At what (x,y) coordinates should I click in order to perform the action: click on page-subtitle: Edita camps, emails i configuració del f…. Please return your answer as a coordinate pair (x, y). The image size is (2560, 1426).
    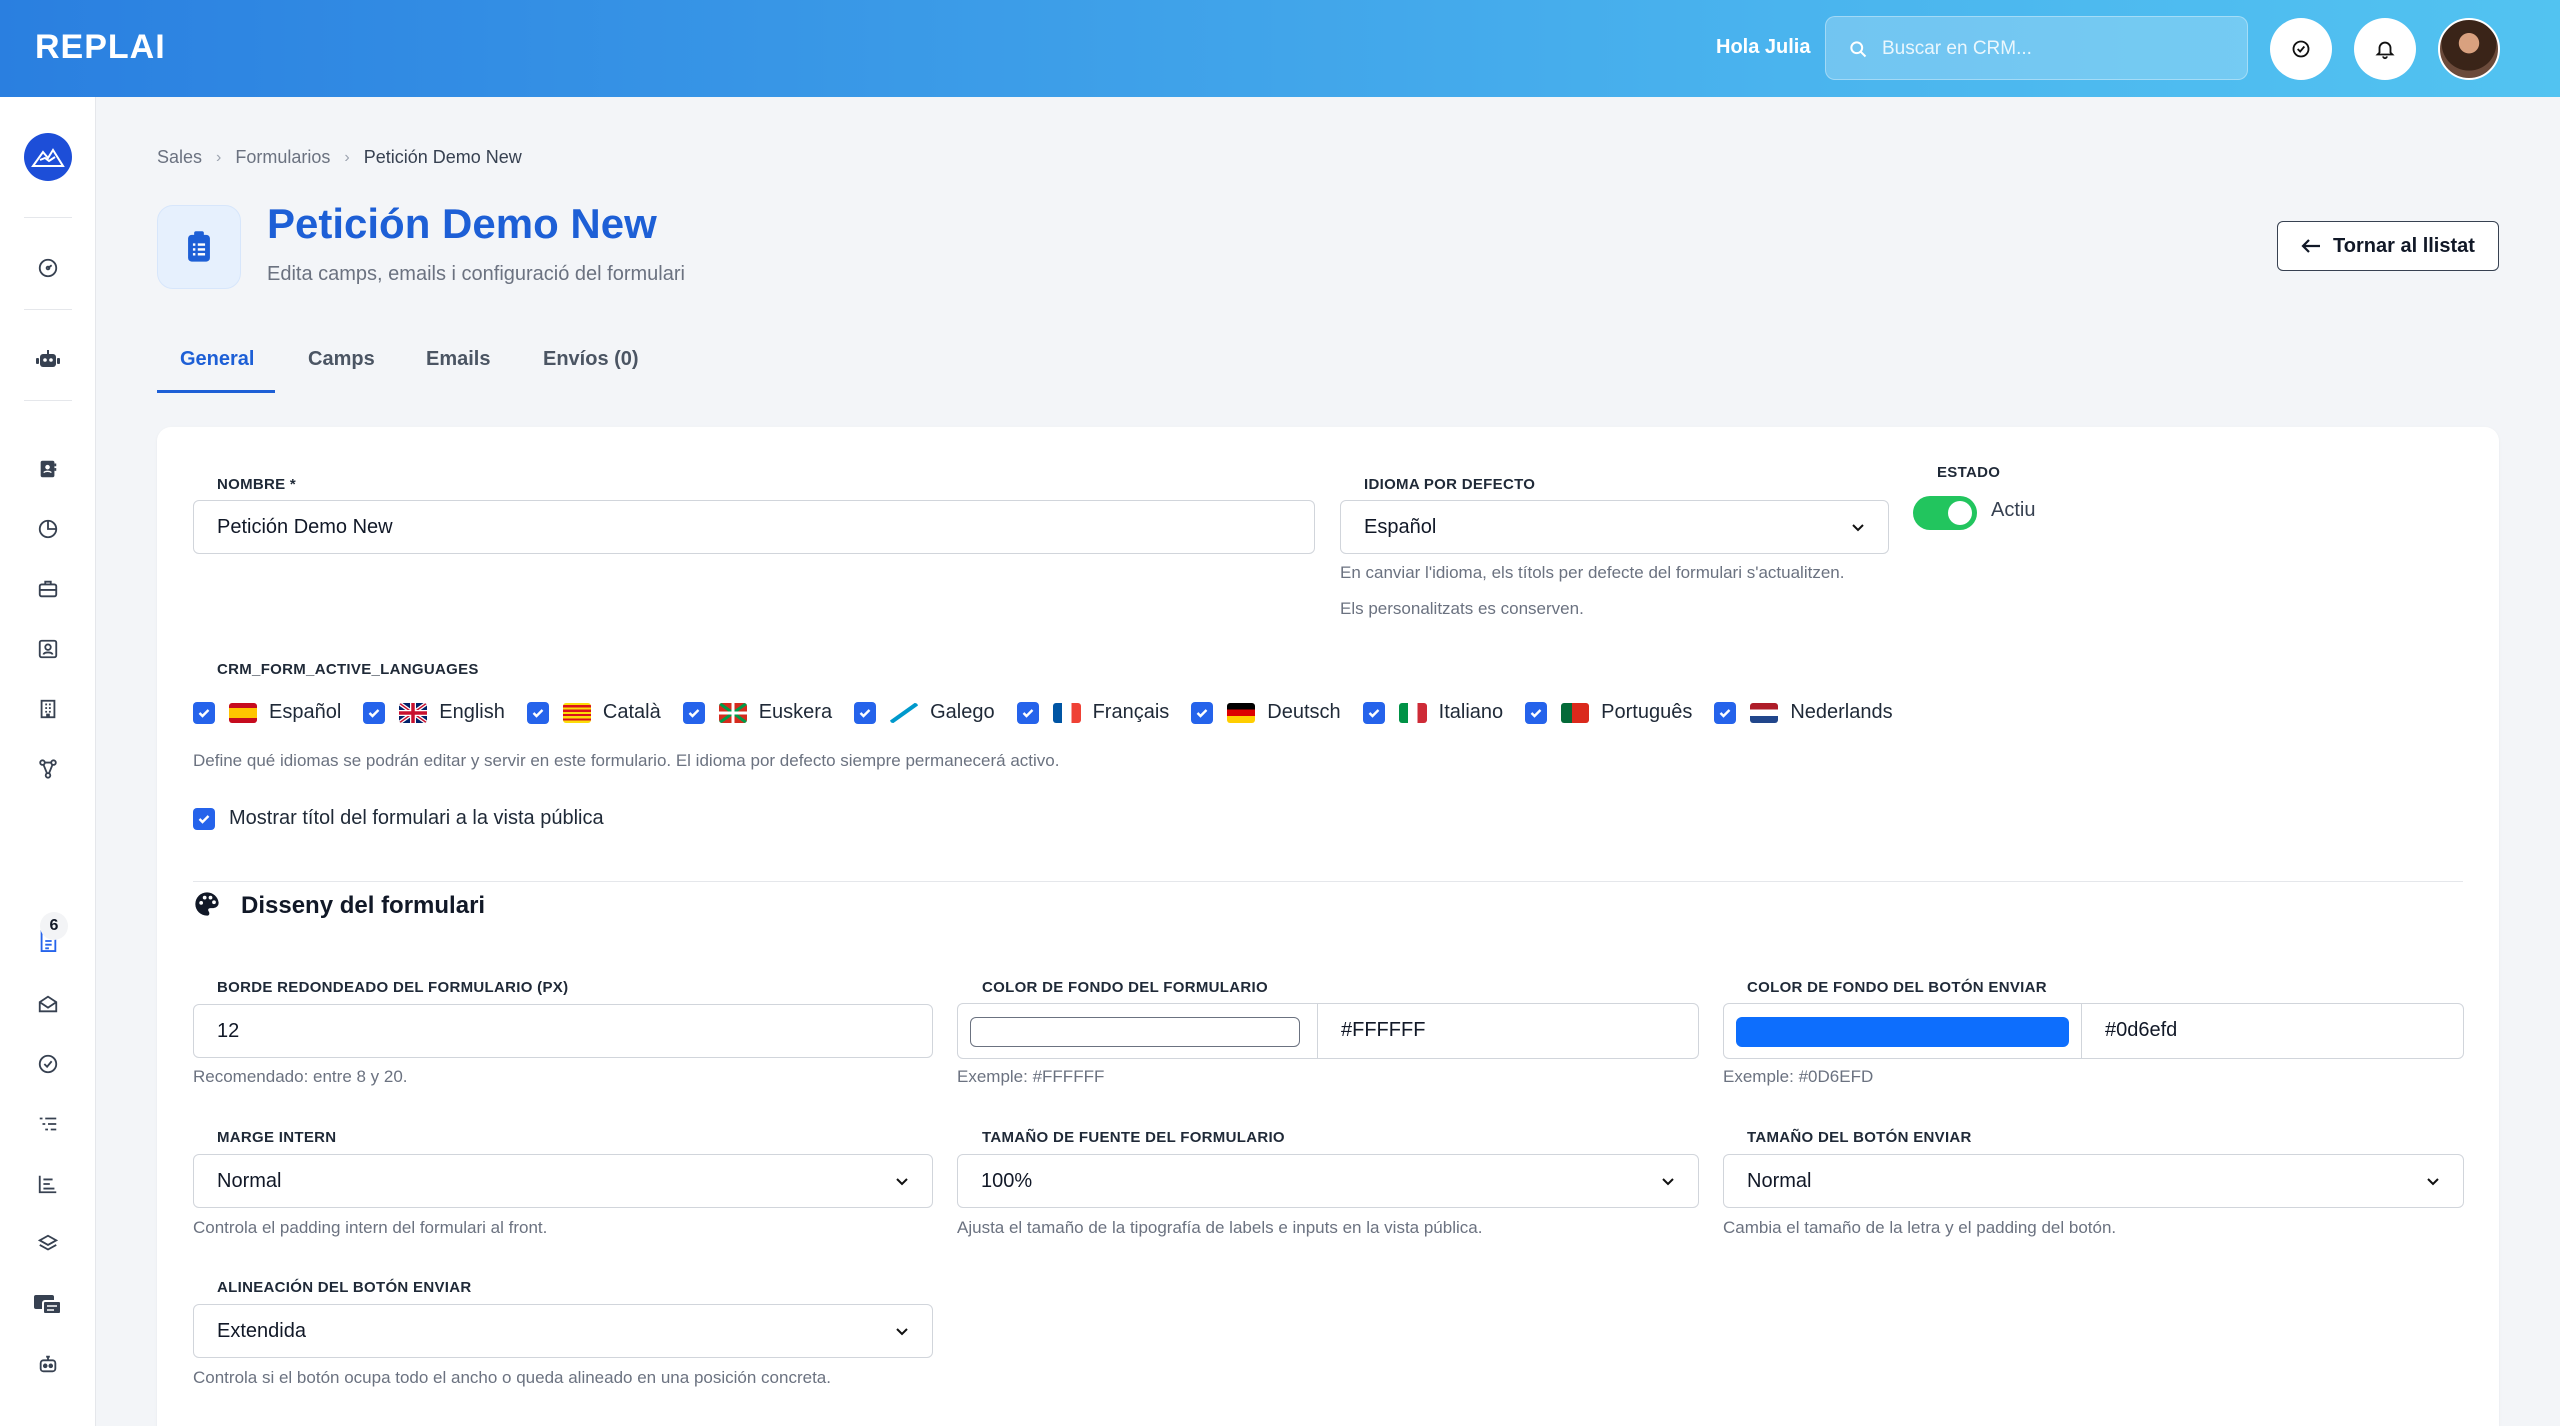
    Looking at the image, I should click on (476, 274).